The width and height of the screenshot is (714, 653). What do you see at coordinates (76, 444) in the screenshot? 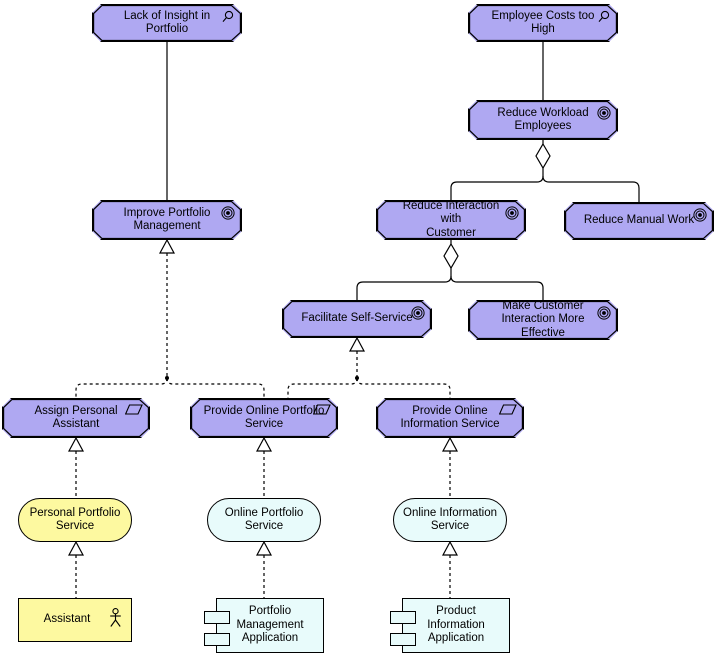
I see `realization-arrow-assign-personal-assistant` at bounding box center [76, 444].